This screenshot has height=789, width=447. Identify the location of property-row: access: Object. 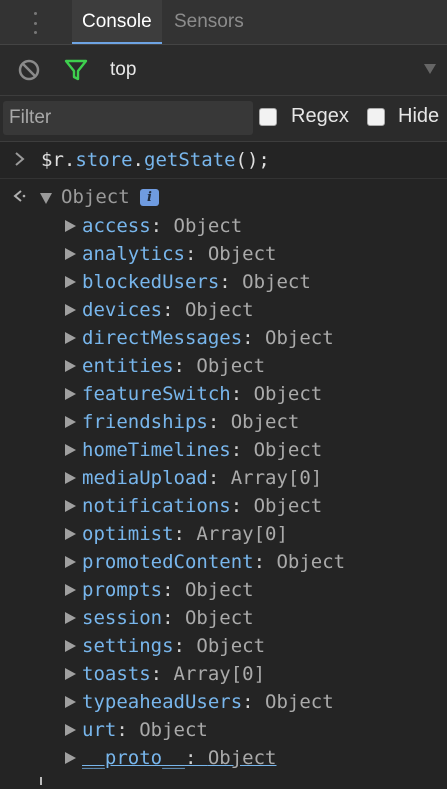
(223, 226).